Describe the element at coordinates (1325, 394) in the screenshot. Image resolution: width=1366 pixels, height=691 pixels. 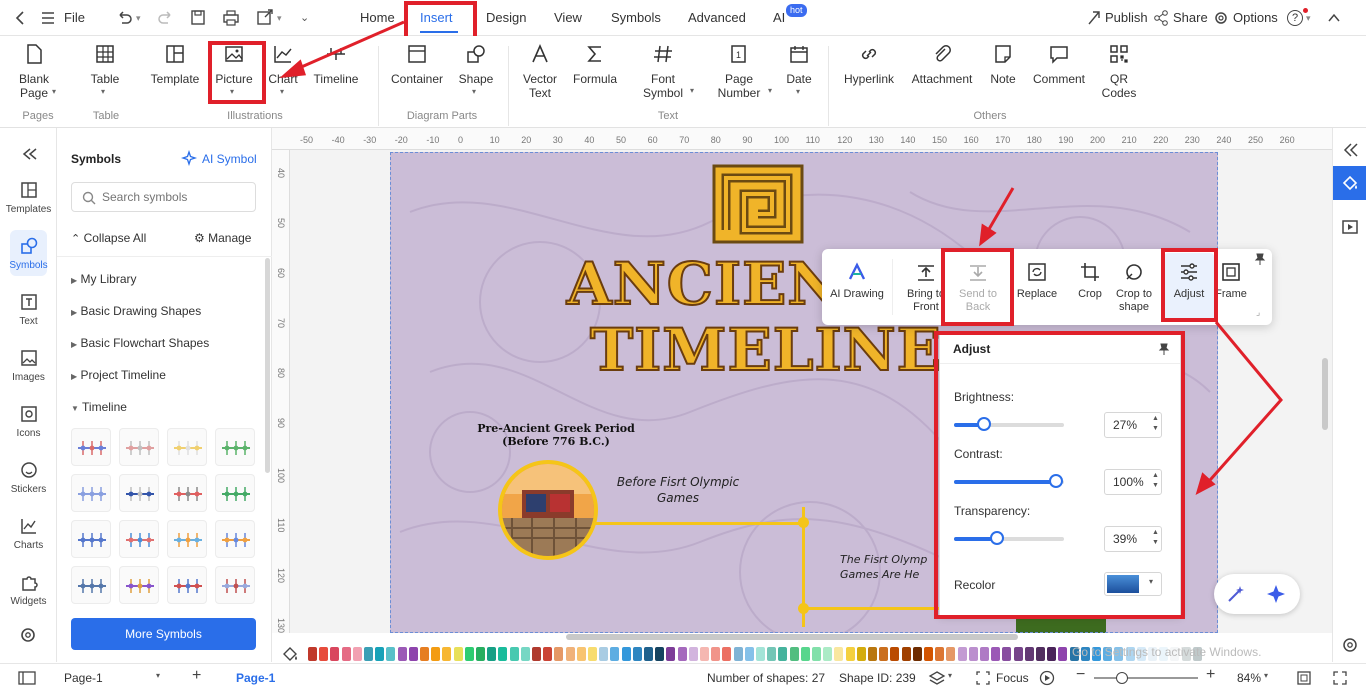
I see `vertical-scrollbar` at that location.